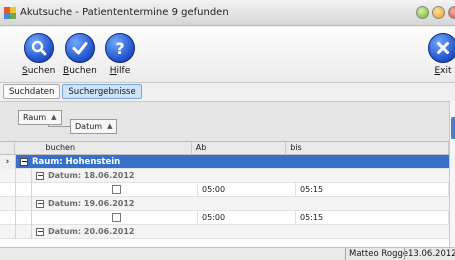  What do you see at coordinates (453, 128) in the screenshot?
I see `scrollbar-thumb` at bounding box center [453, 128].